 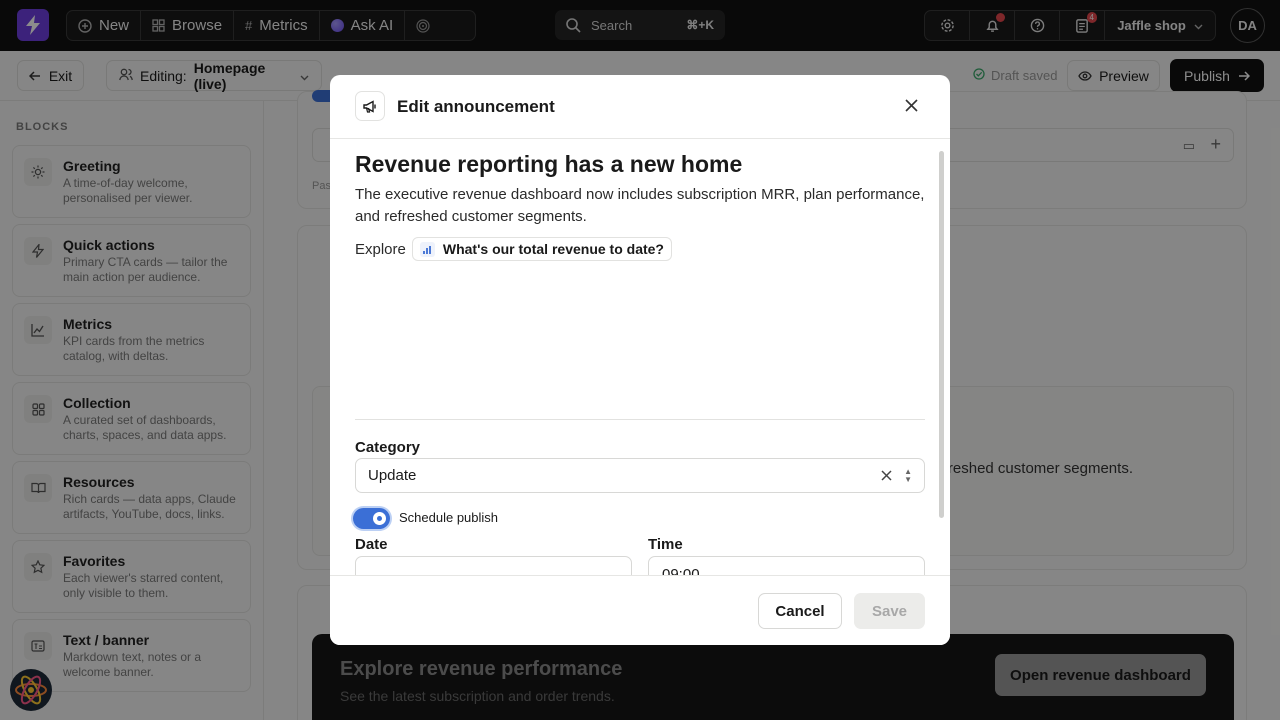 I want to click on close-icon, so click(x=911, y=105).